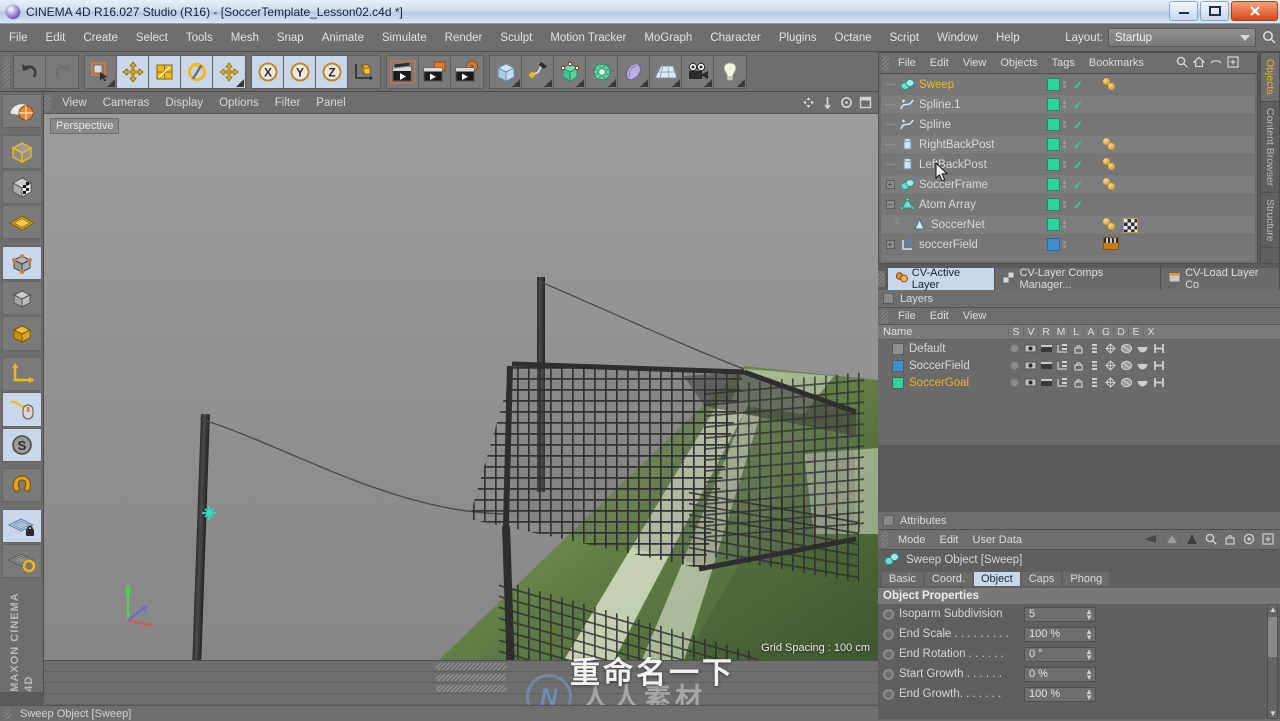  I want to click on rotate-icon, so click(846, 104).